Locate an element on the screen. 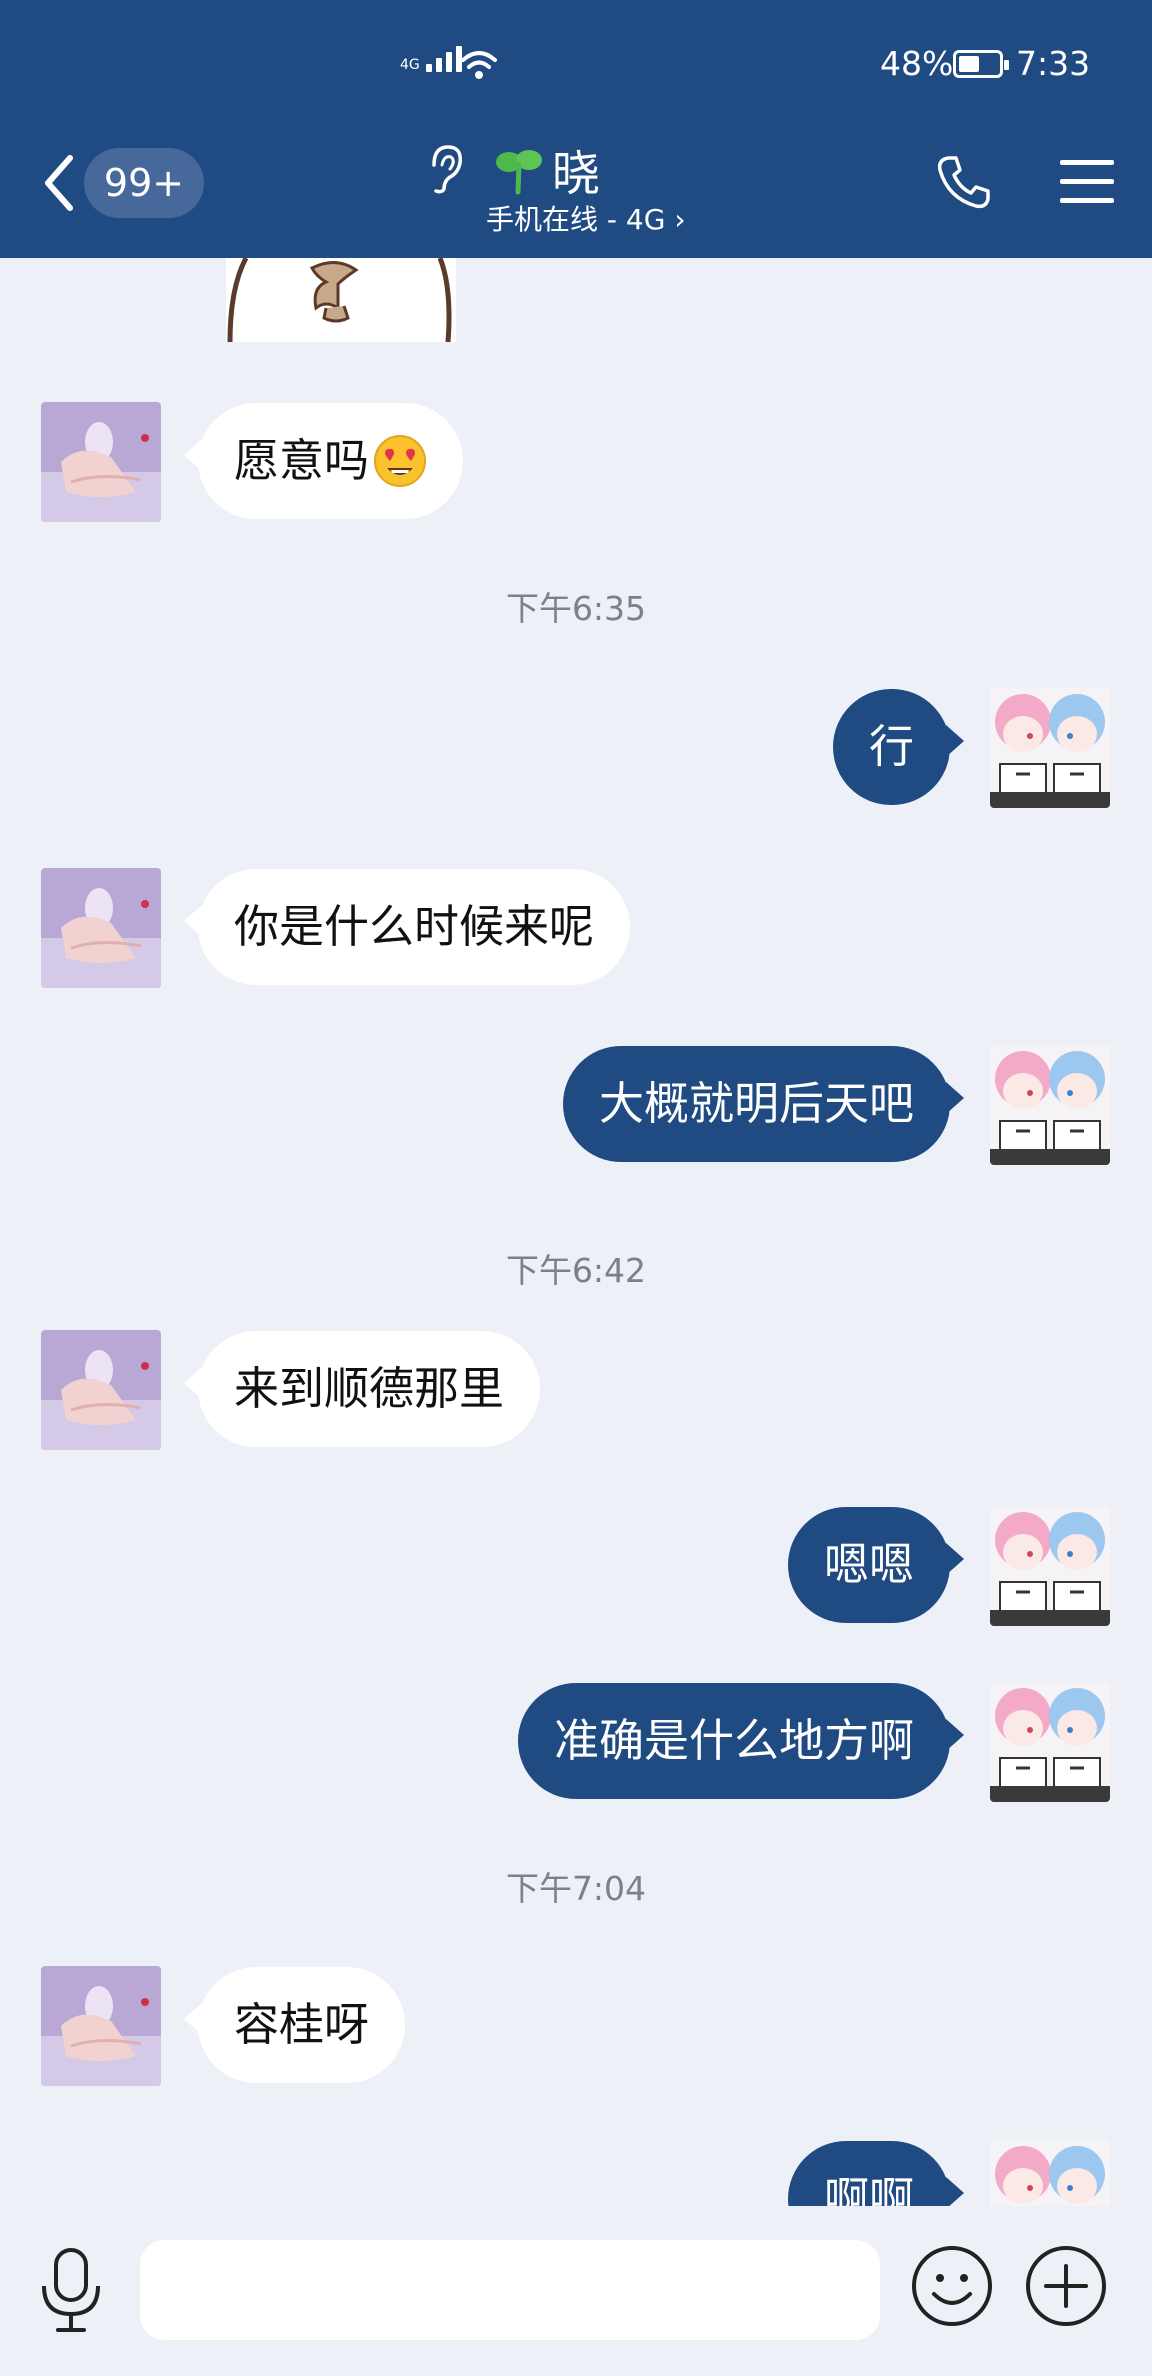 Image resolution: width=1152 pixels, height=2376 pixels. incoming-bubble: 愿意吗 is located at coordinates (323, 461).